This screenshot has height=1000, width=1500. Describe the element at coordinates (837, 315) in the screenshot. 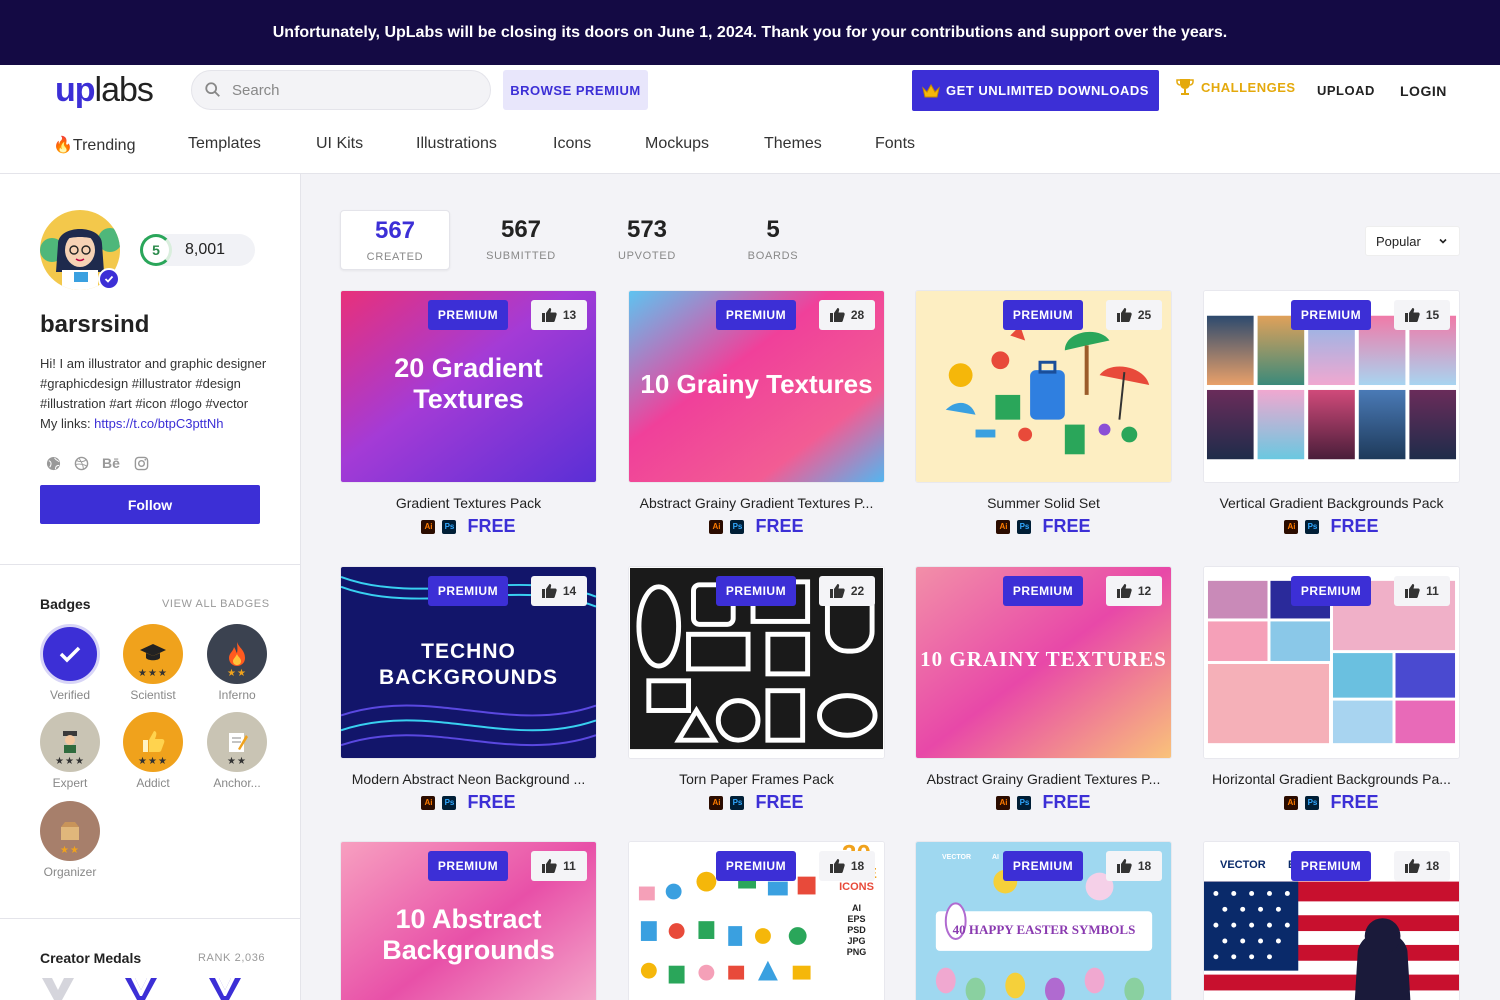

I see `thumbs-up-icon` at that location.